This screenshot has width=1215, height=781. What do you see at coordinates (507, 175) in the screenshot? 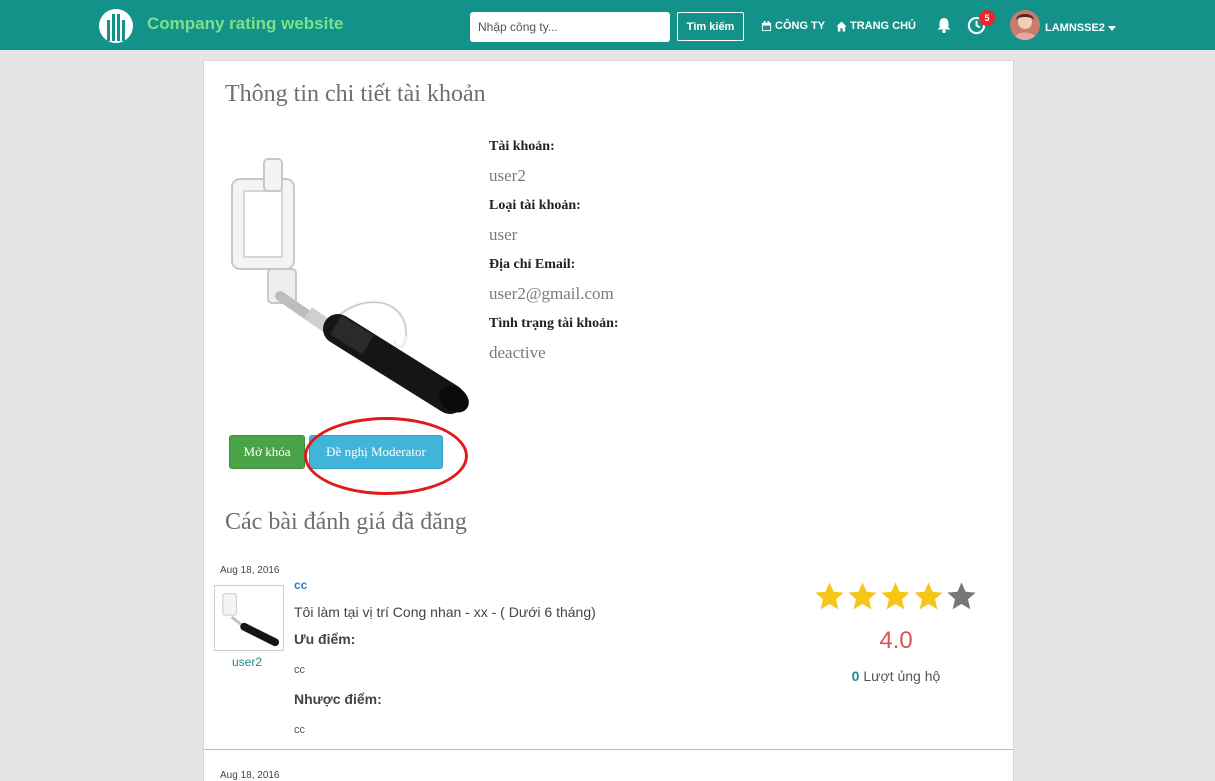
I see `account-field-value: user2` at bounding box center [507, 175].